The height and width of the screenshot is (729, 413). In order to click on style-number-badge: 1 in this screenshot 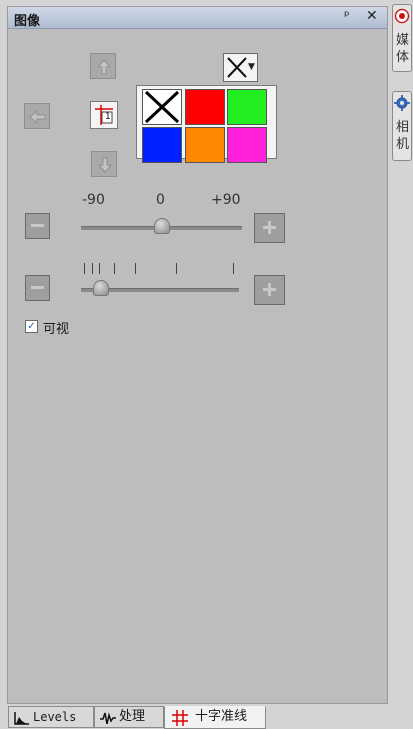, I will do `click(108, 117)`.